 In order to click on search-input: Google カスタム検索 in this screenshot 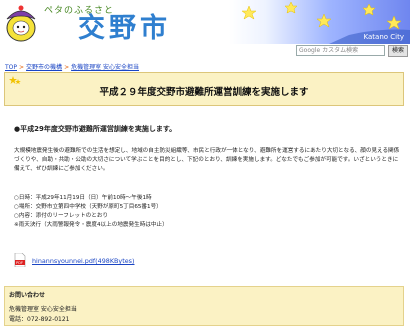, I will do `click(340, 50)`.